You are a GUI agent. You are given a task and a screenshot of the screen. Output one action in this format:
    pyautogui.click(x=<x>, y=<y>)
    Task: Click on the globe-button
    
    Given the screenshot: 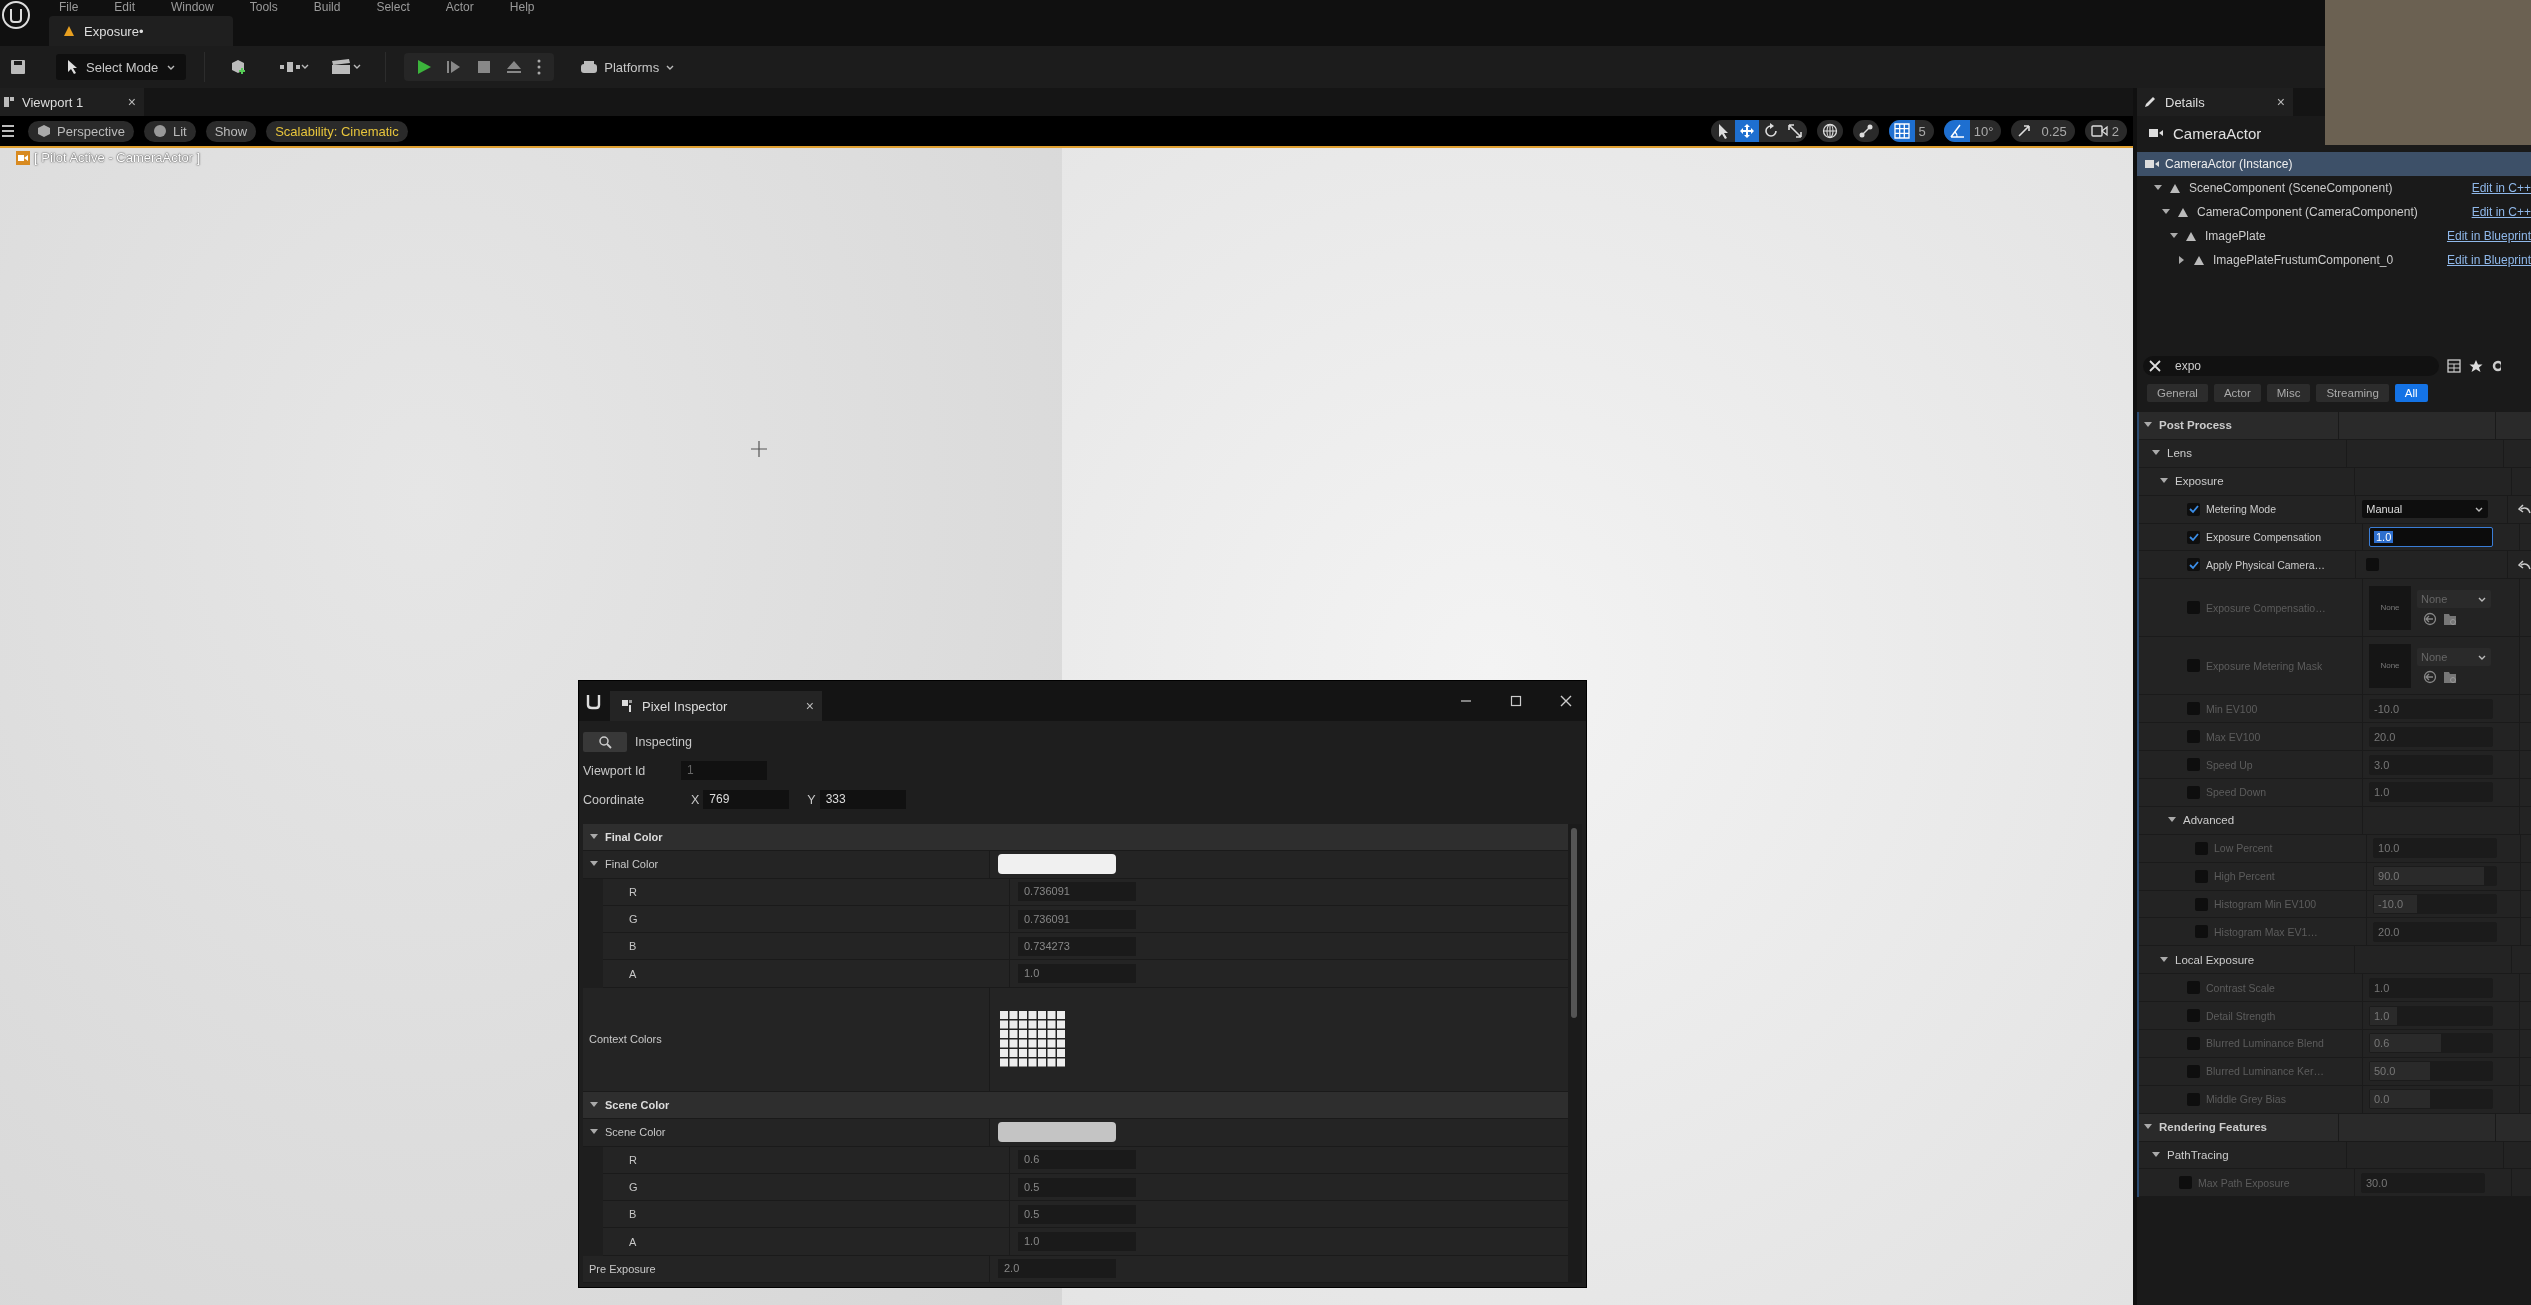 What is the action you would take?
    pyautogui.click(x=1829, y=131)
    